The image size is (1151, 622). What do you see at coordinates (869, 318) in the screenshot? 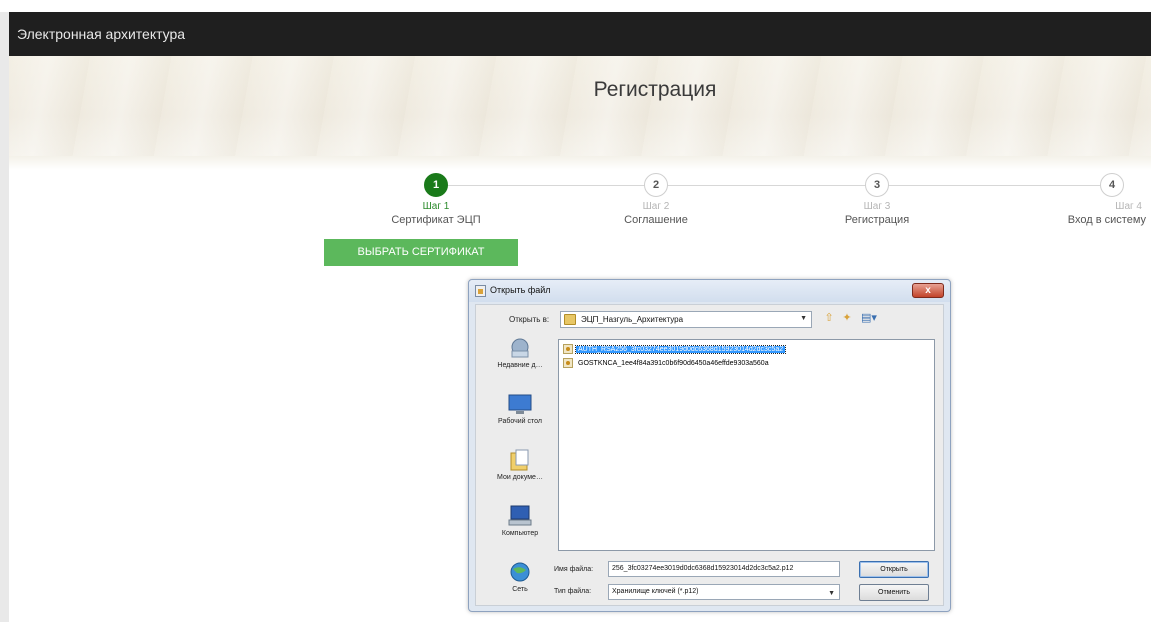
I see `view-menu-icon: ▤▾` at bounding box center [869, 318].